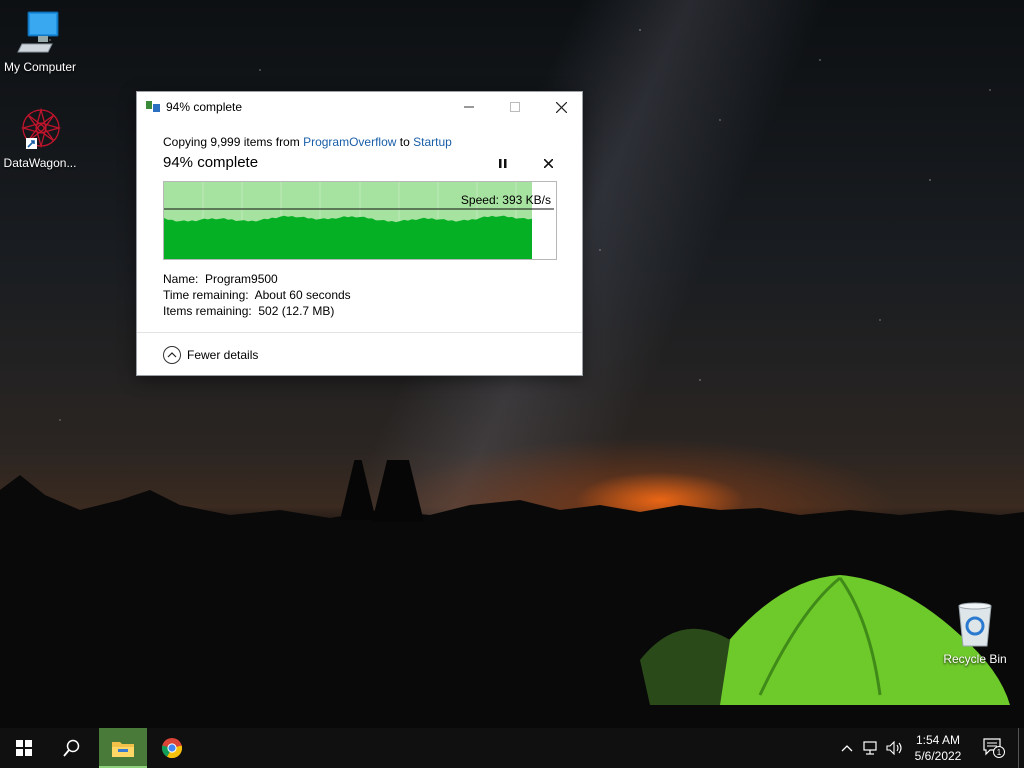 The height and width of the screenshot is (768, 1024). I want to click on taskbar-clock: 1:54 AM 5/6/2022, so click(938, 748).